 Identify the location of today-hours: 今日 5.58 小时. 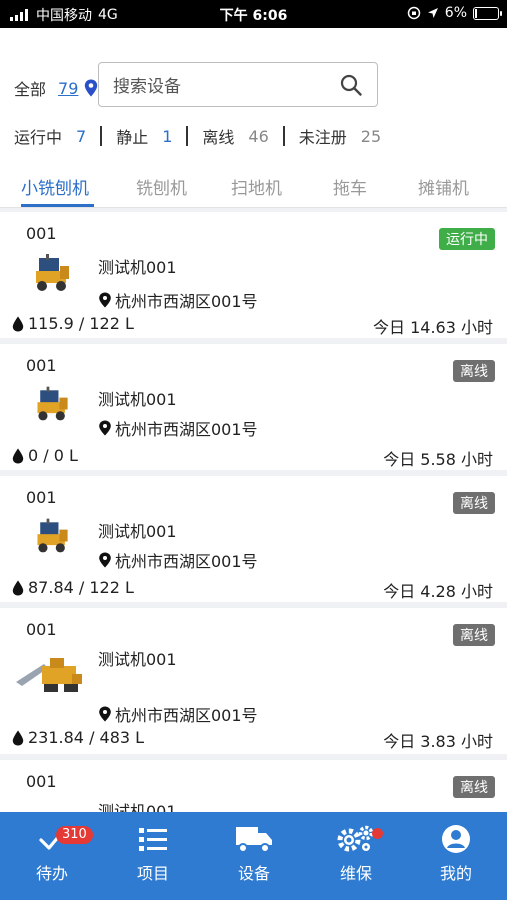
(438, 459).